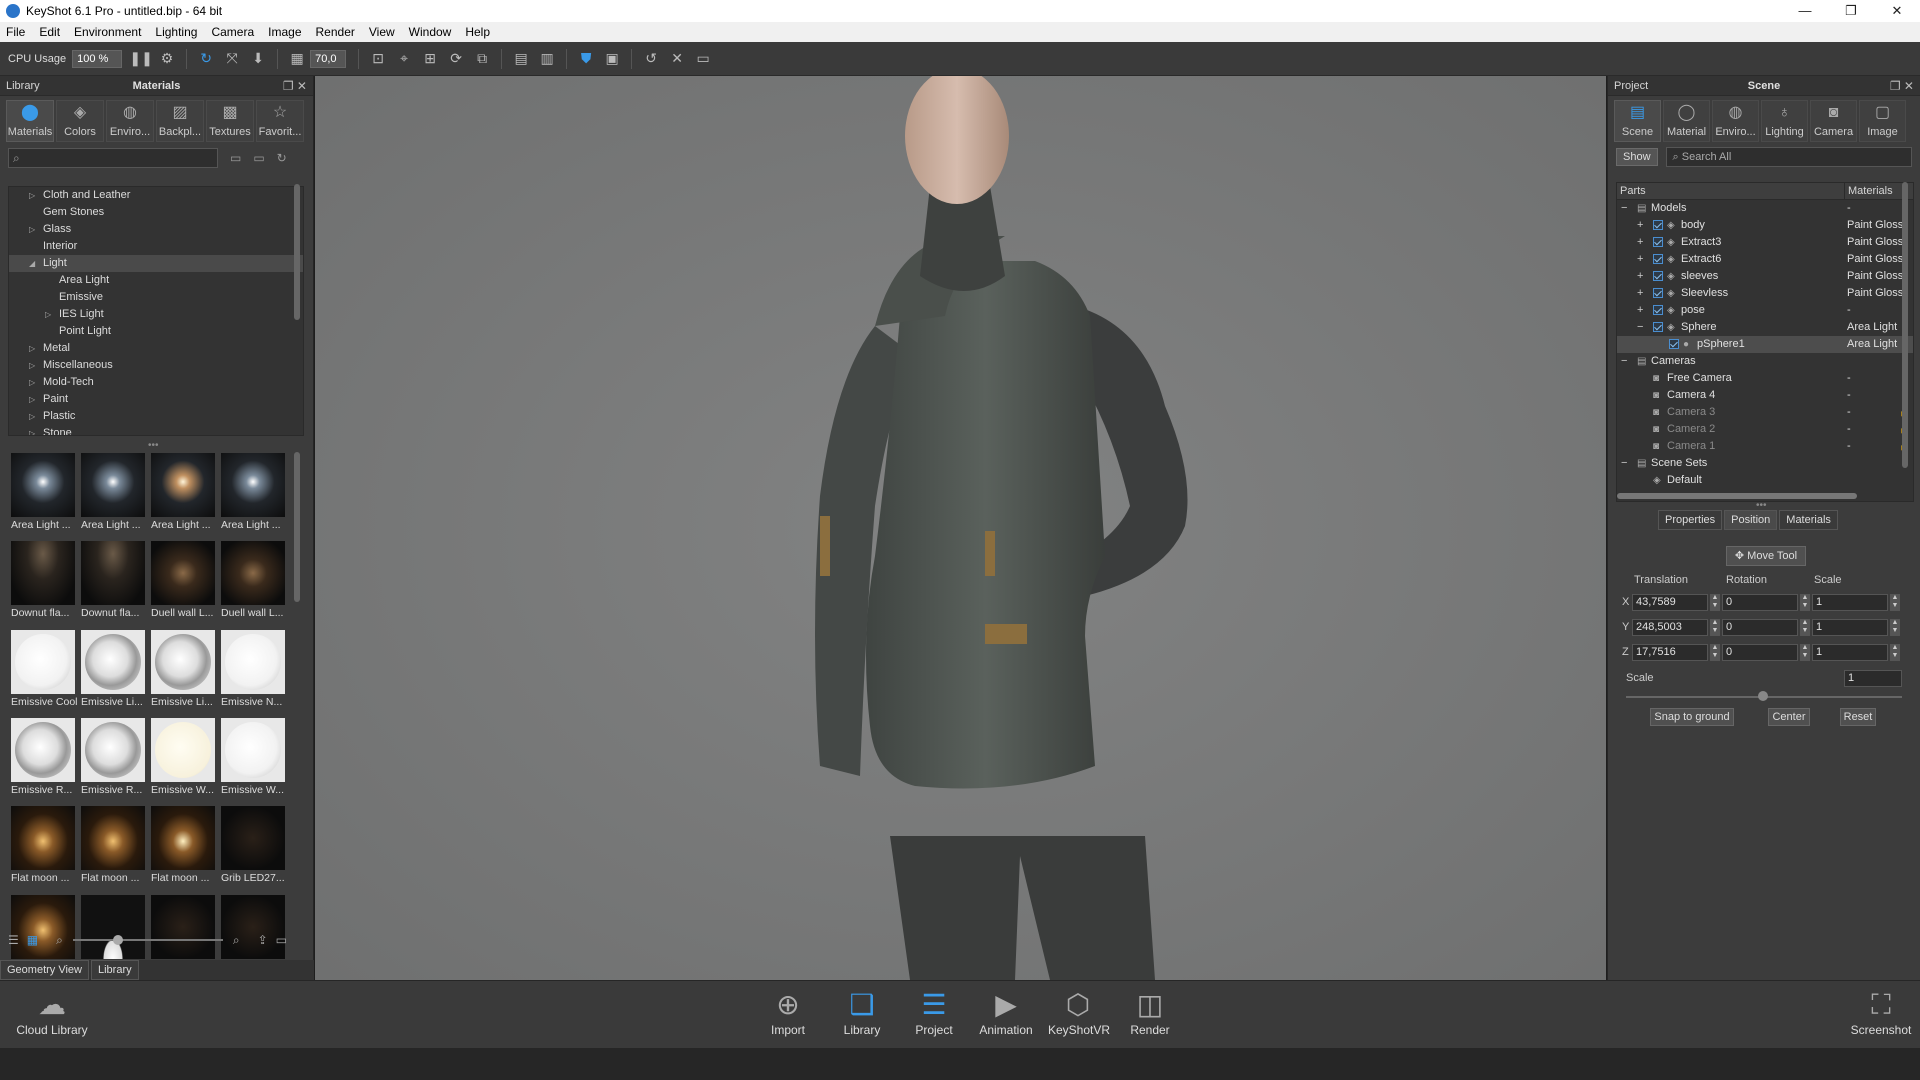 The height and width of the screenshot is (1080, 1920). I want to click on center-button: Center, so click(1789, 717).